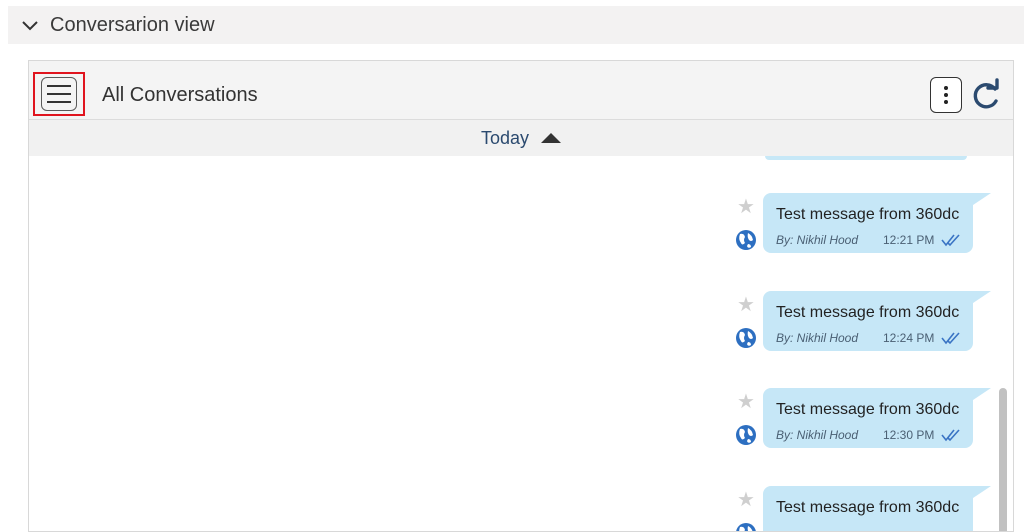 The image size is (1024, 532). I want to click on message-bubble: Test message from 360dc, so click(877, 508).